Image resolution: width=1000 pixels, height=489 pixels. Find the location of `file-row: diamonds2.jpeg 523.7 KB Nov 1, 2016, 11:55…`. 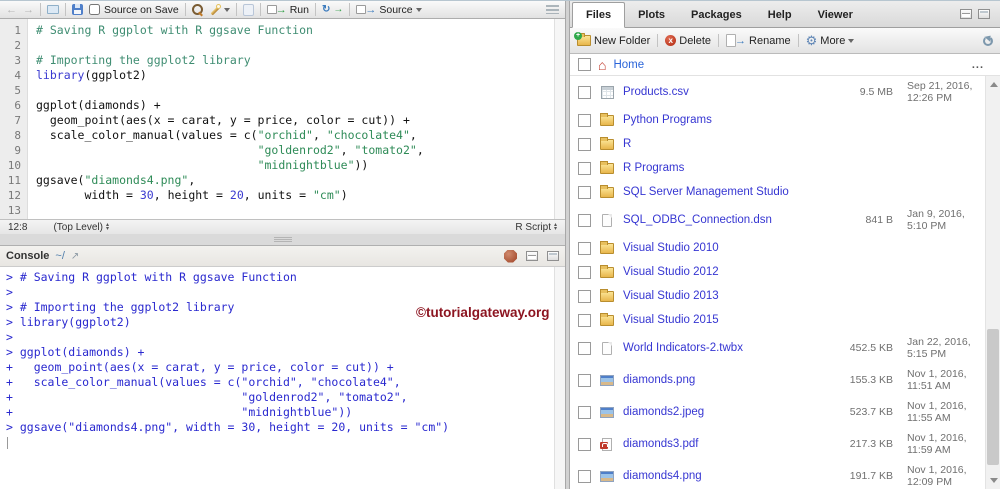

file-row: diamonds2.jpeg 523.7 KB Nov 1, 2016, 11:55… is located at coordinates (777, 412).